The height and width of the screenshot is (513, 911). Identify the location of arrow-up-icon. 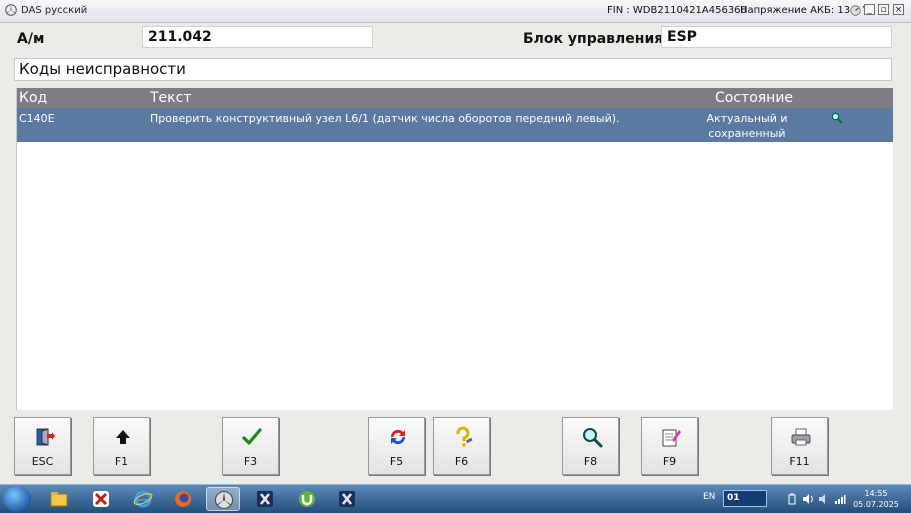
(123, 437).